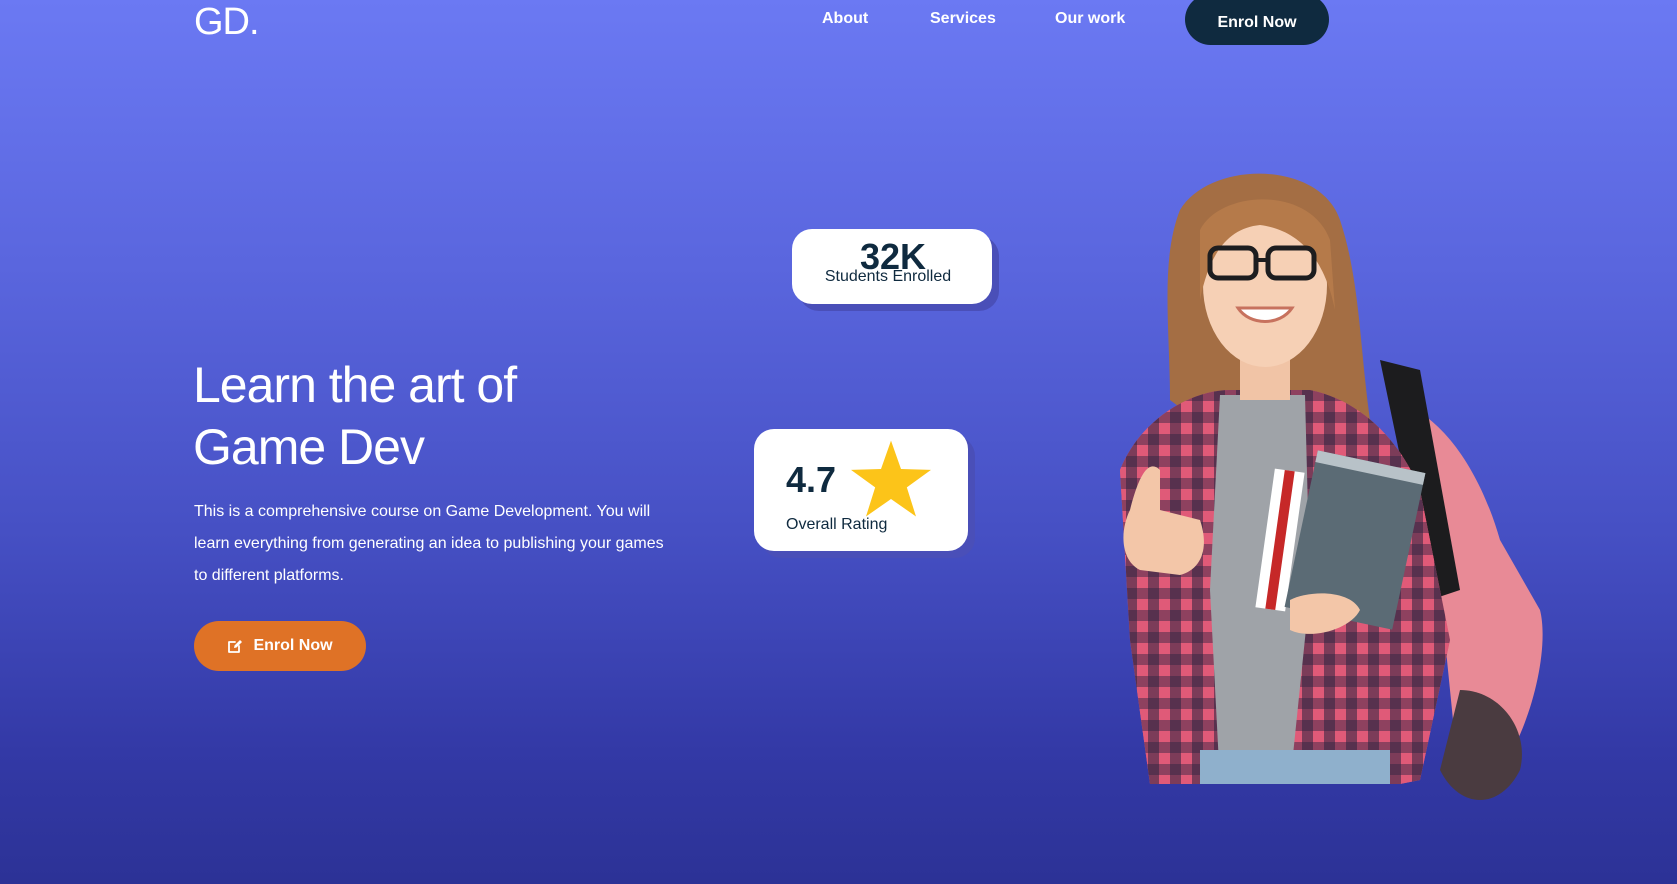 Image resolution: width=1677 pixels, height=884 pixels. I want to click on enrol-now-button: Enrol Now, so click(280, 646).